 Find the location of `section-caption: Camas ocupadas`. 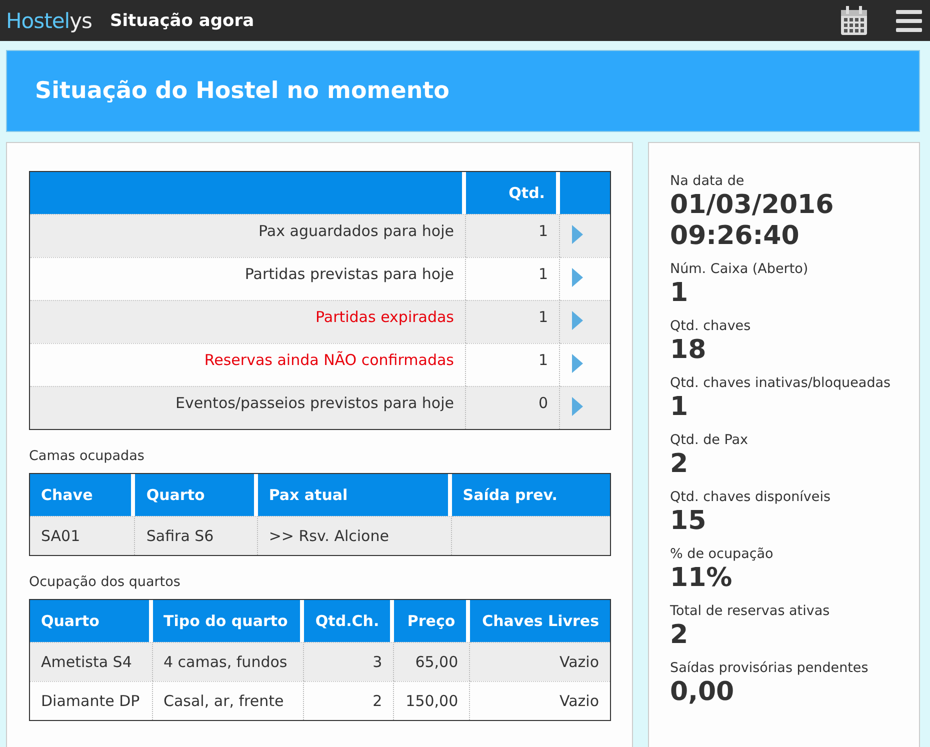

section-caption: Camas ocupadas is located at coordinates (87, 456).